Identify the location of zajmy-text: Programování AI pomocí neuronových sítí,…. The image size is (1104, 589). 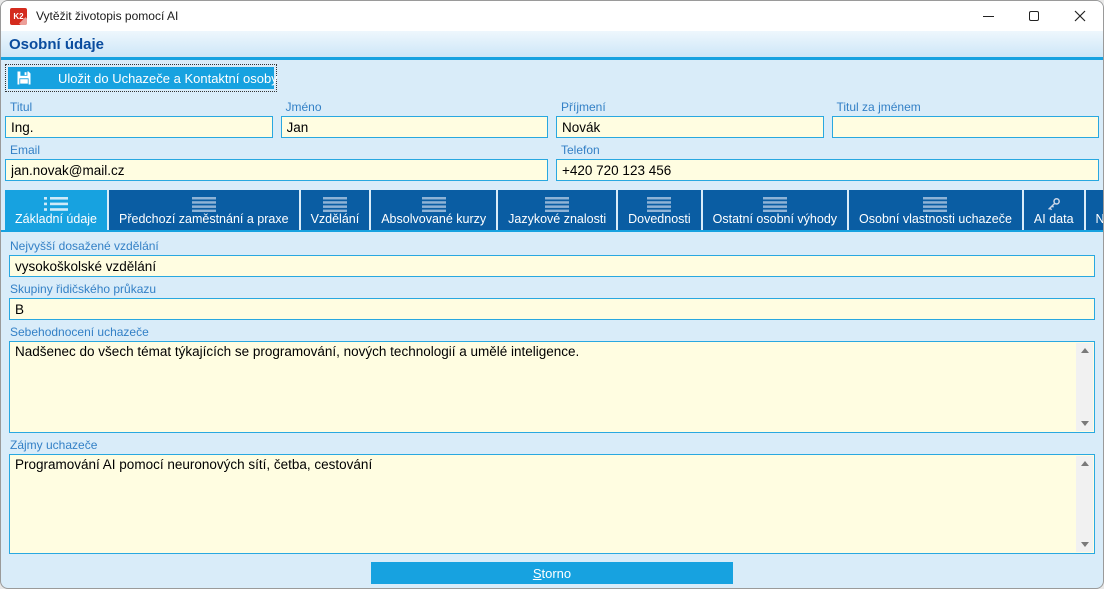
(194, 464).